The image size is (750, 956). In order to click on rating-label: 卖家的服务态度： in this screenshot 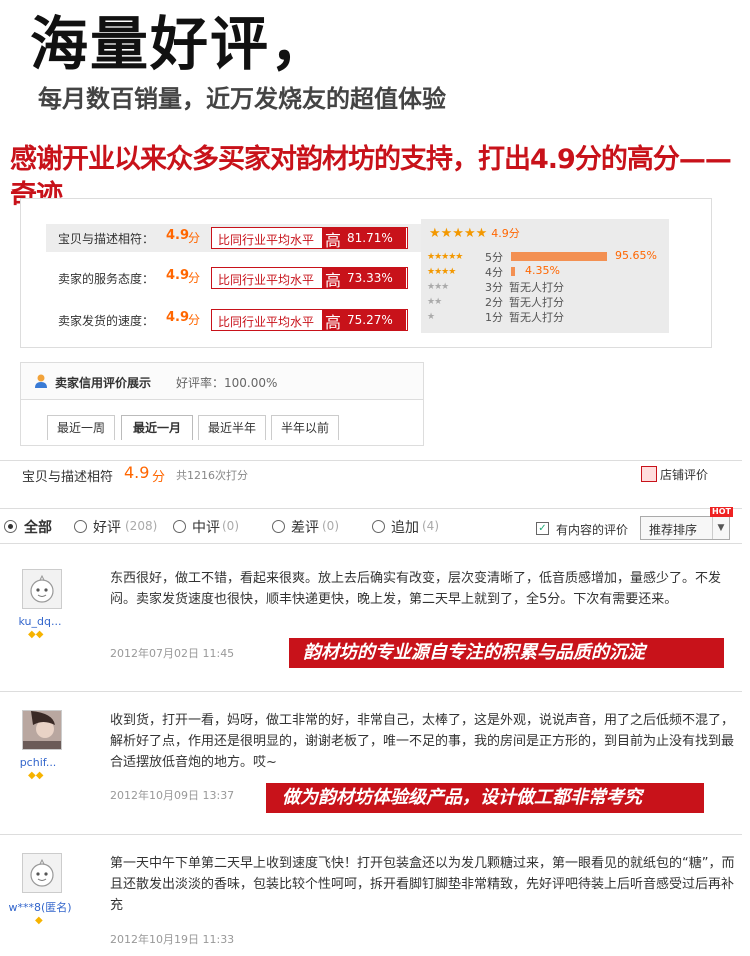, I will do `click(106, 279)`.